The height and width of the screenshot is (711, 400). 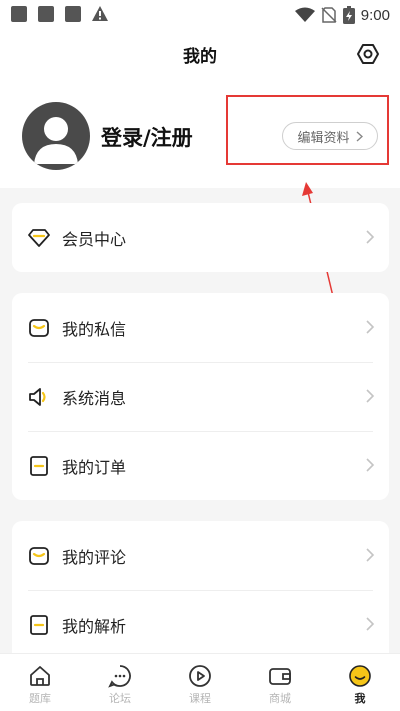 I want to click on bottom-tab-bar: 题库 论坛 课程 商城 我, so click(x=200, y=682).